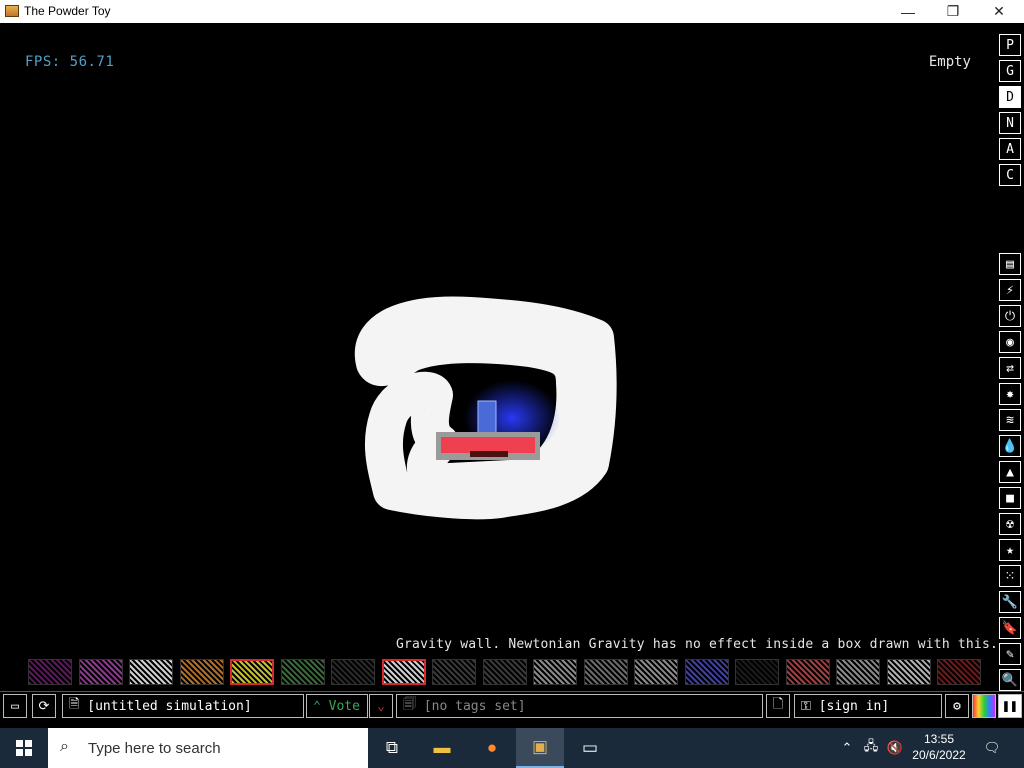 This screenshot has width=1024, height=768. Describe the element at coordinates (953, 11) in the screenshot. I see `maximize-button: ❐` at that location.